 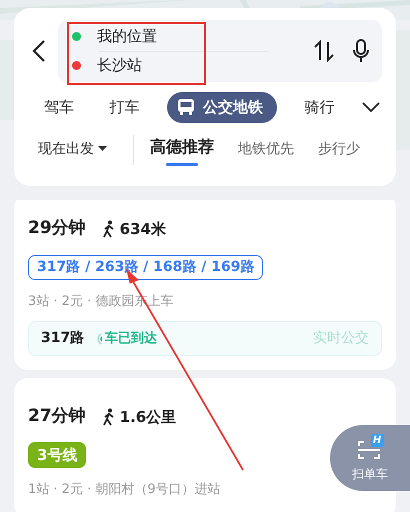 I want to click on microphone-icon, so click(x=361, y=51).